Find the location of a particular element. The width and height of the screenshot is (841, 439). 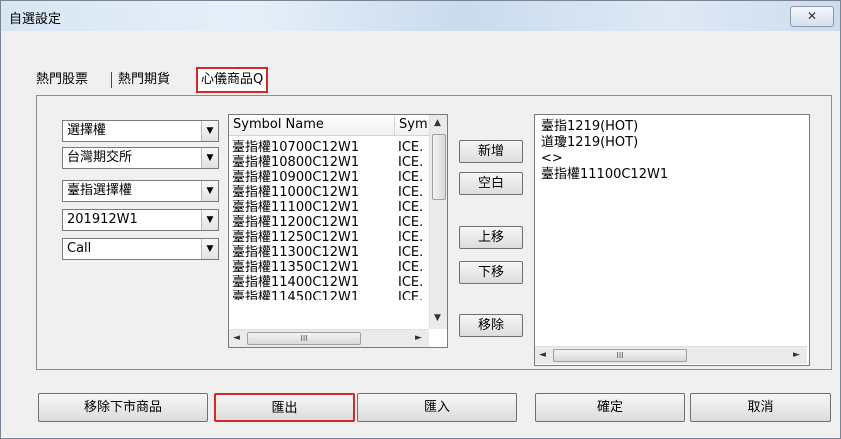

add-button: 新增 is located at coordinates (491, 151).